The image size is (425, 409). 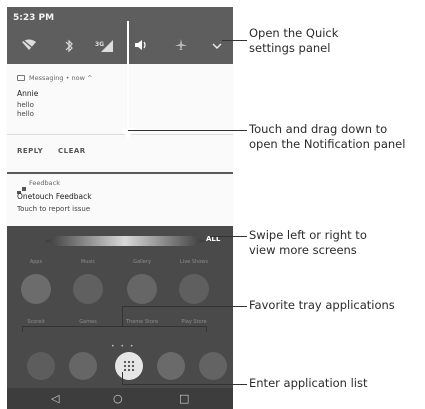 I want to click on notification-app-line: Messaging • now ^, so click(x=61, y=78).